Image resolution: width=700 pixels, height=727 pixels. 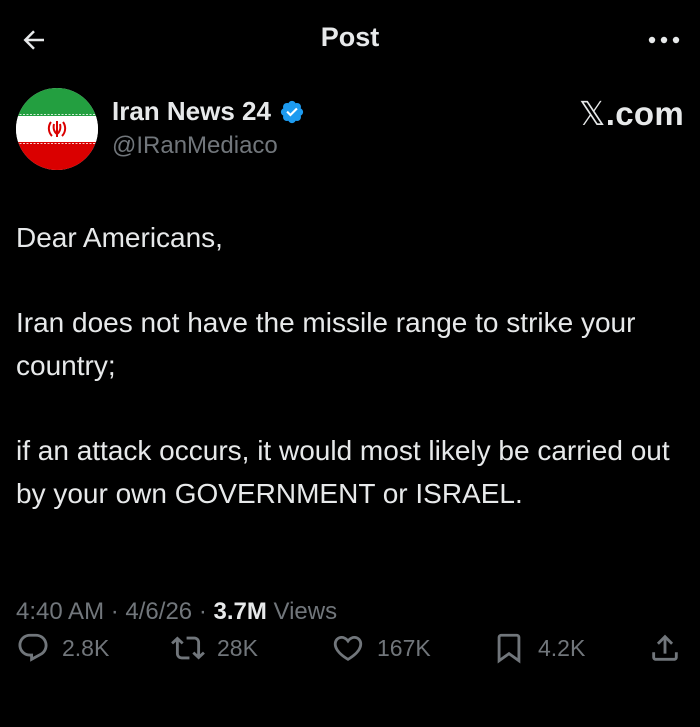 I want to click on tweet-meta: 4:40 AM · 4/6/26 · 3.7M Views, so click(x=176, y=612).